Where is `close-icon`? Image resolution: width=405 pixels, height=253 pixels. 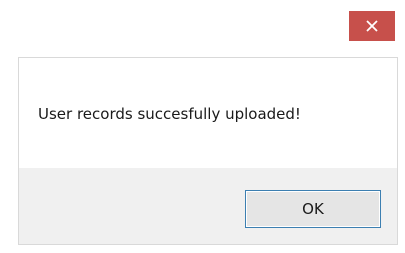
close-icon is located at coordinates (372, 26).